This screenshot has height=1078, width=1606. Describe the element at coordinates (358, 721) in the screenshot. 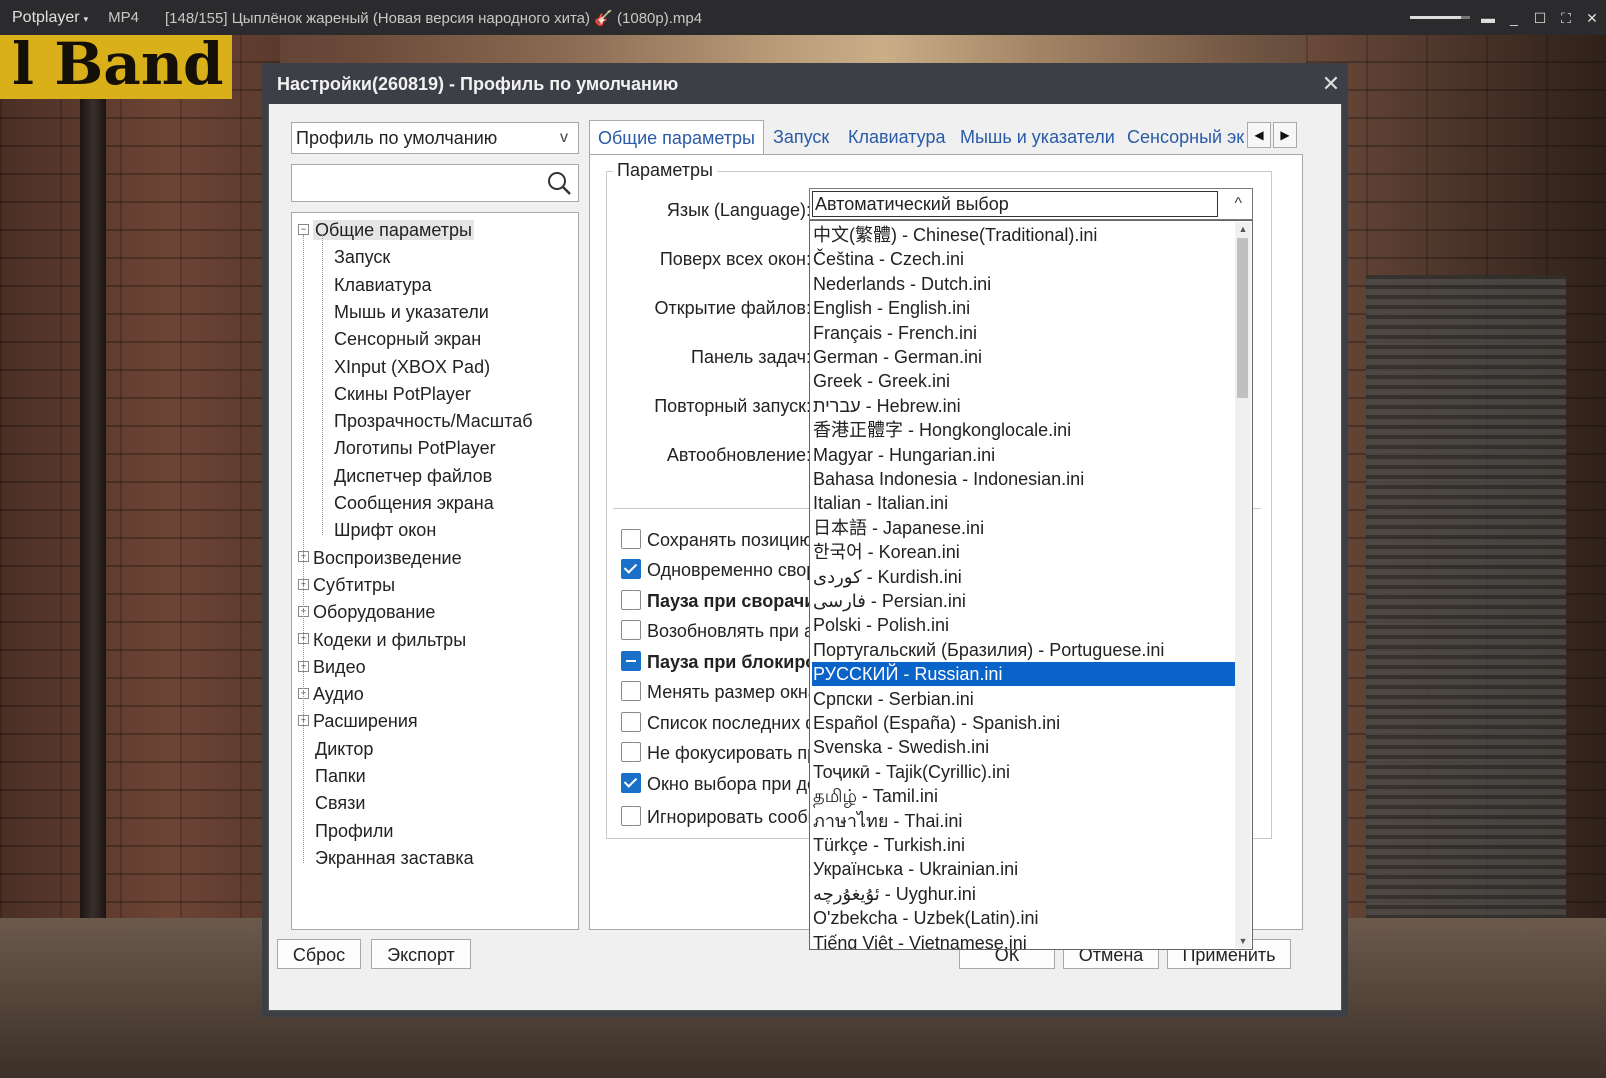

I see `tree-item: + Расширения` at that location.